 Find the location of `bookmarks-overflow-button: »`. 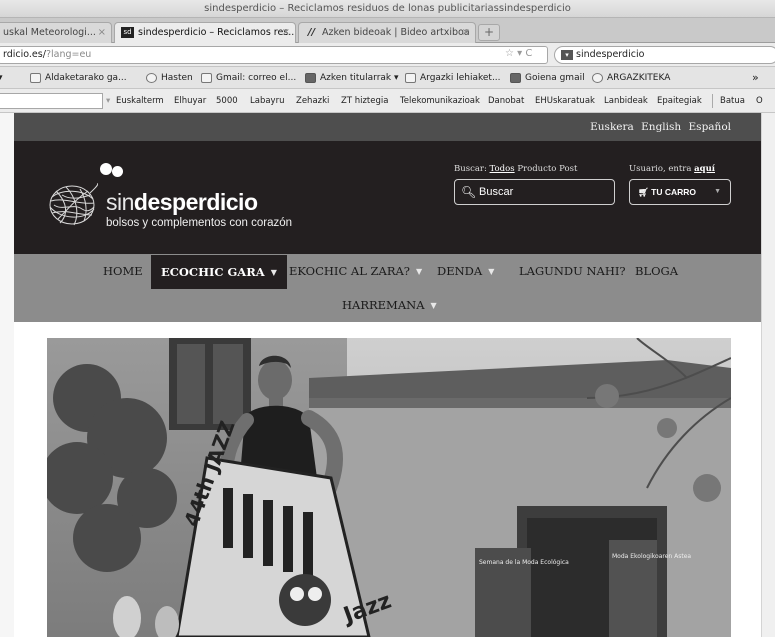

bookmarks-overflow-button: » is located at coordinates (755, 78).